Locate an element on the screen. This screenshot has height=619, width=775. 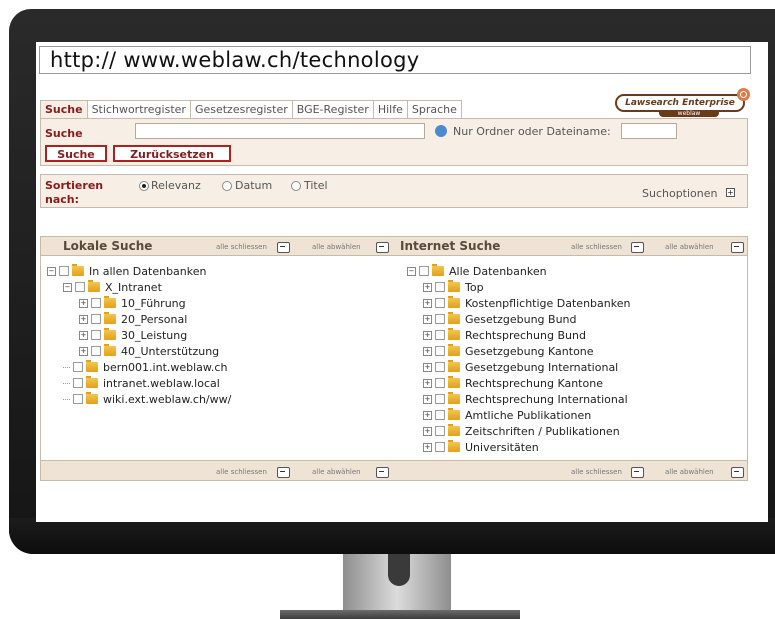
tree-node: +10_Führung is located at coordinates (132, 303).